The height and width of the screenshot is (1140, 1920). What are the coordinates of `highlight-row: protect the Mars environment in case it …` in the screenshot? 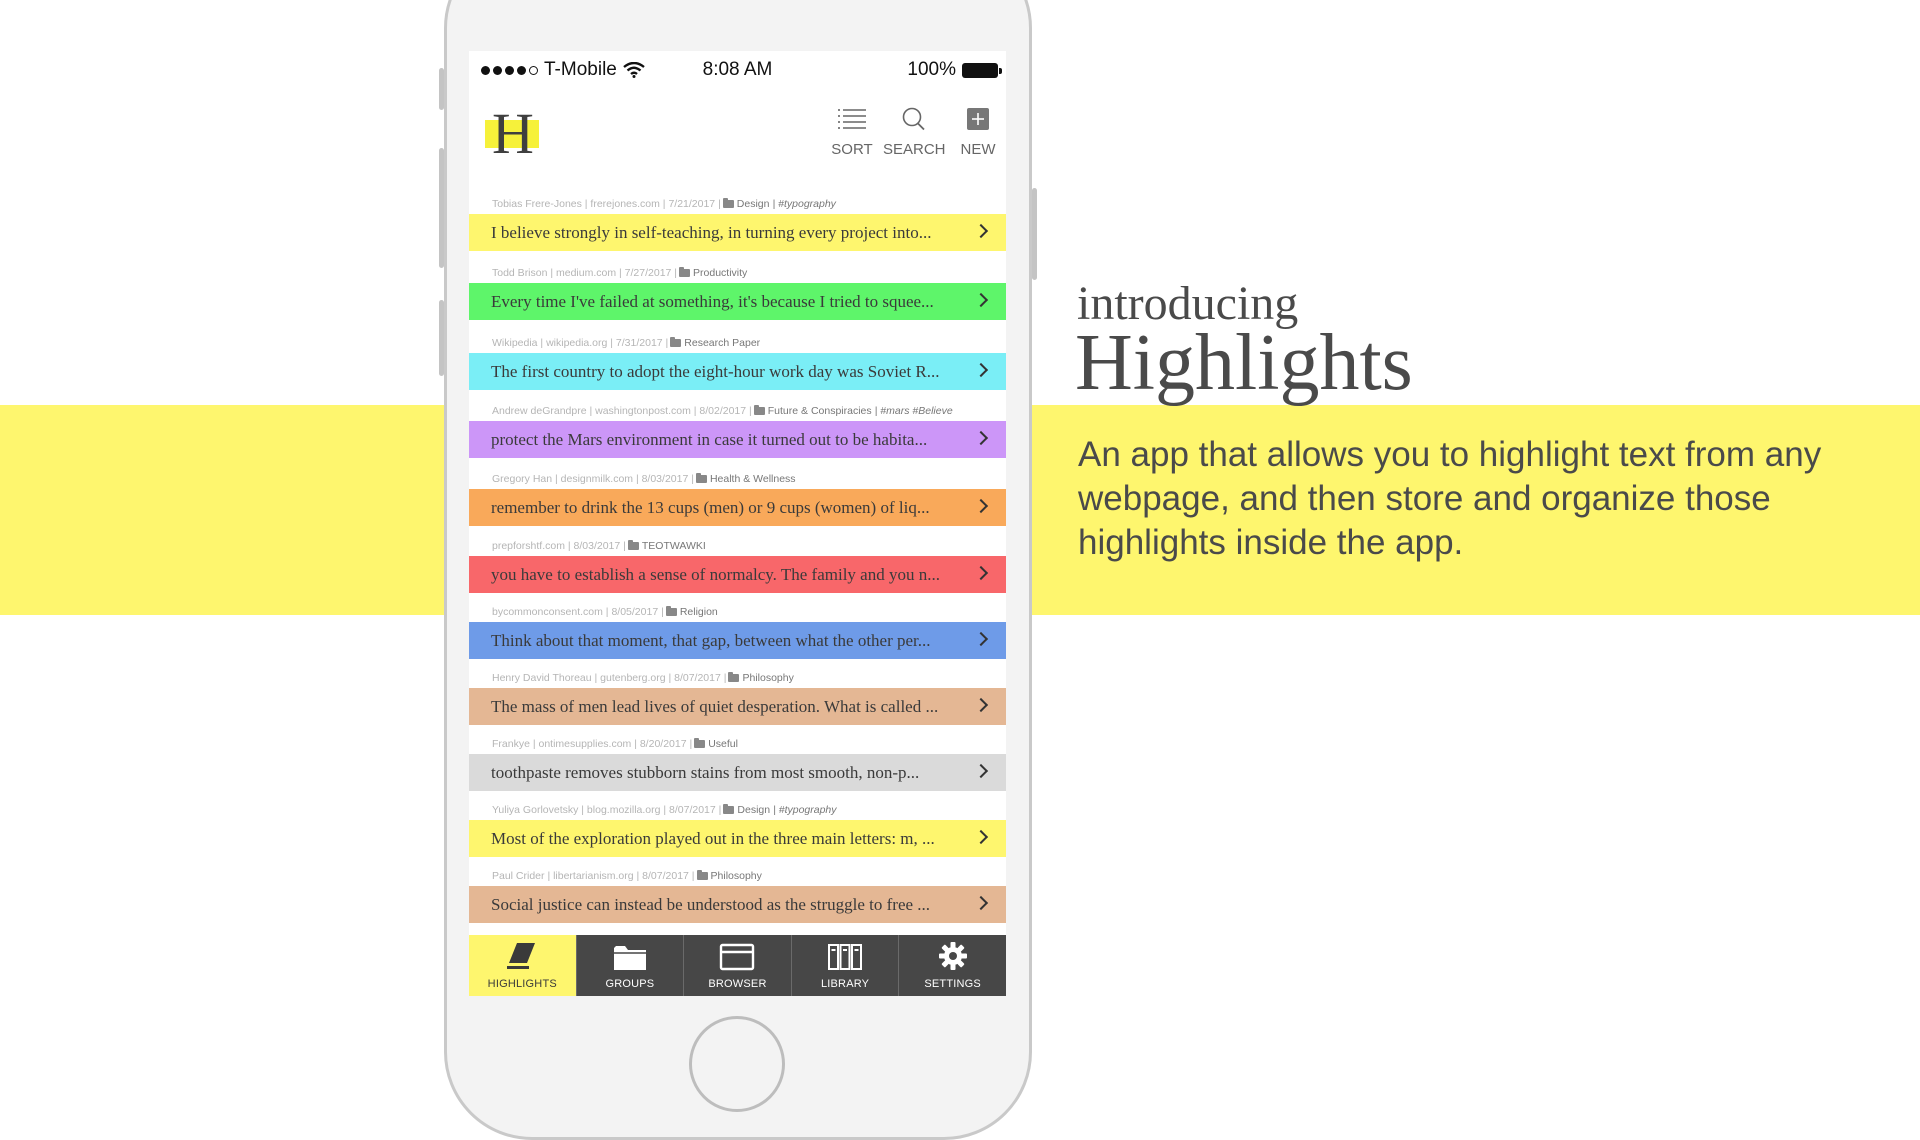 It's located at (737, 439).